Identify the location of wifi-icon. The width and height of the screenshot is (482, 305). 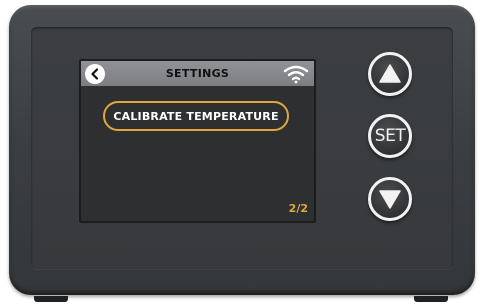
(296, 74).